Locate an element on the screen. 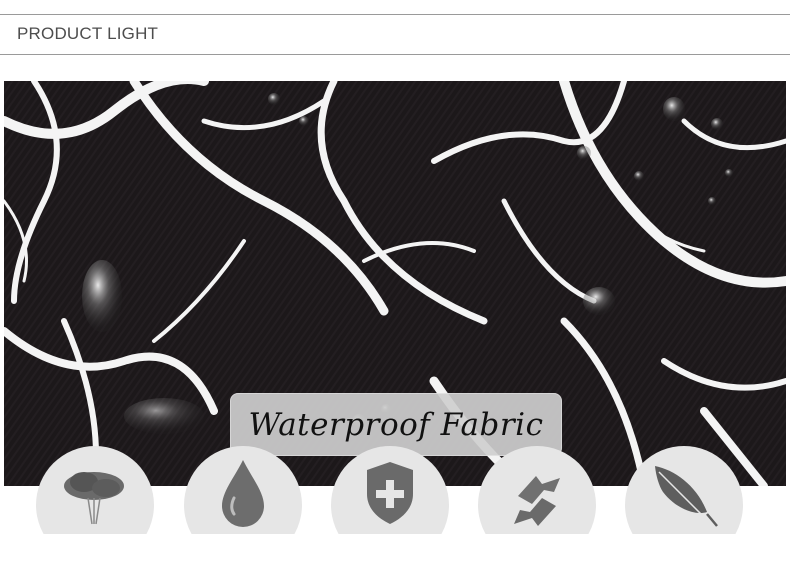  header-rule-top is located at coordinates (395, 14).